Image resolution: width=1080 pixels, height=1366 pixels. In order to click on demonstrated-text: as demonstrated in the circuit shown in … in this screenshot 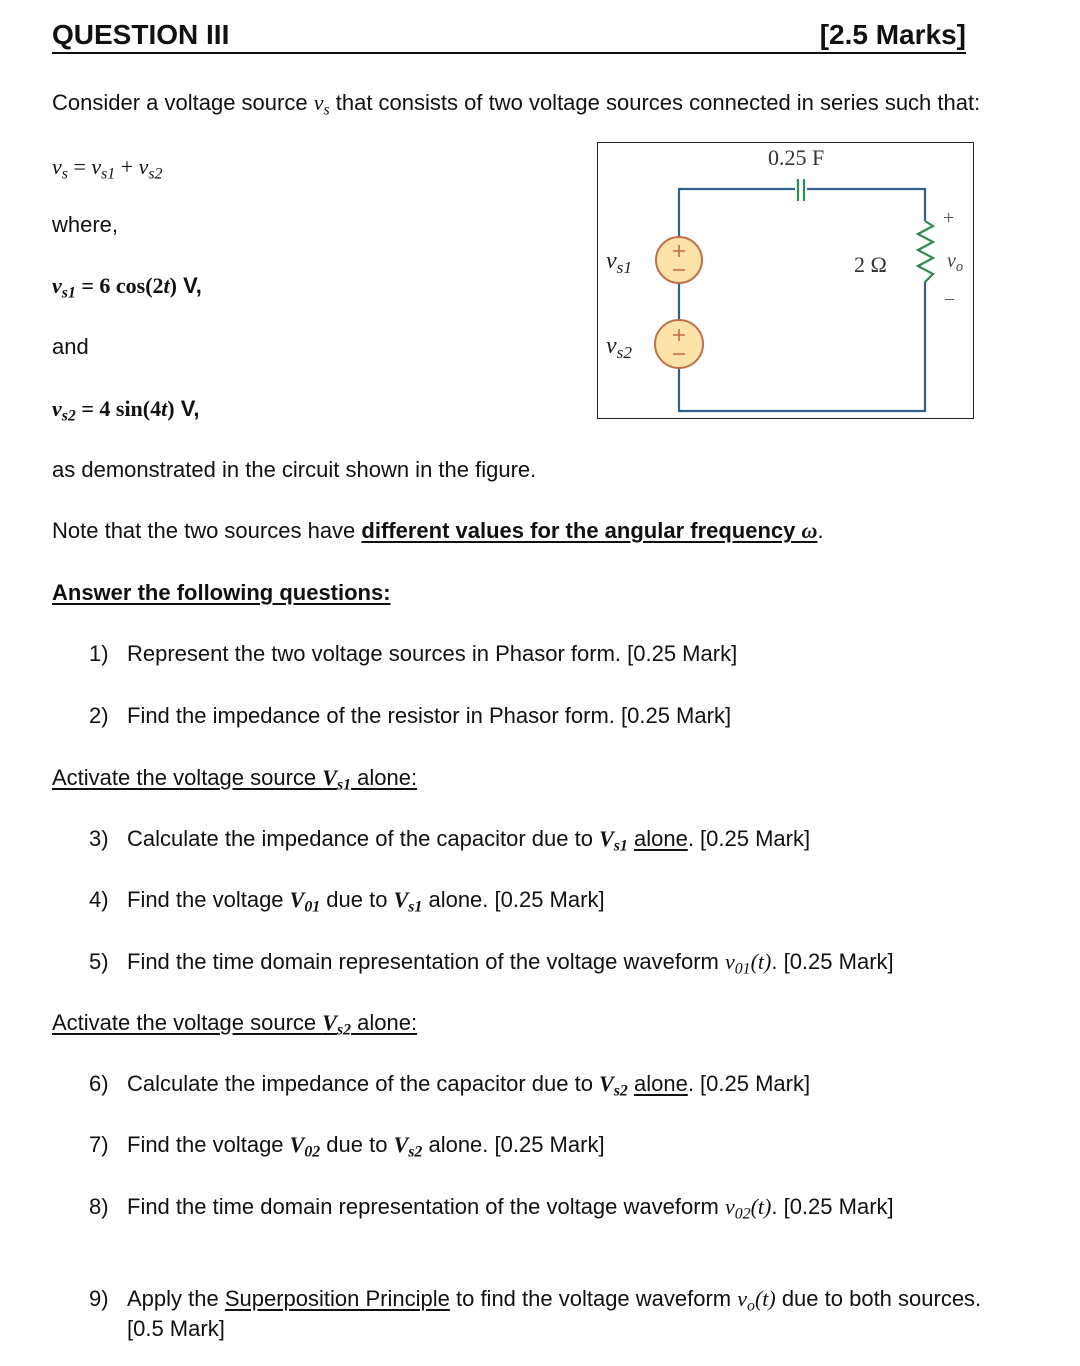, I will do `click(294, 469)`.